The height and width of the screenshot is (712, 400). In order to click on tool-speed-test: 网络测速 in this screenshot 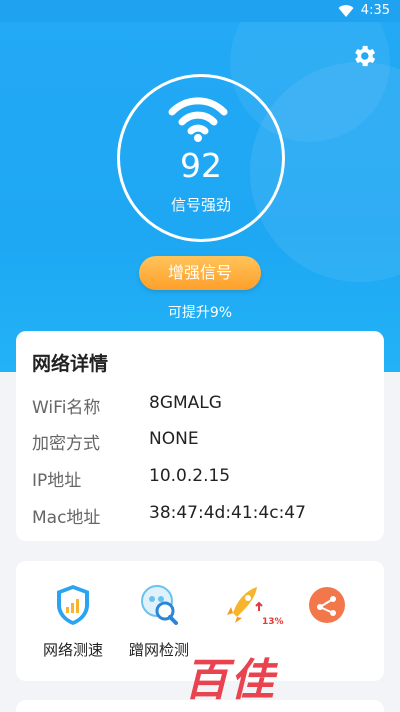, I will do `click(73, 628)`.